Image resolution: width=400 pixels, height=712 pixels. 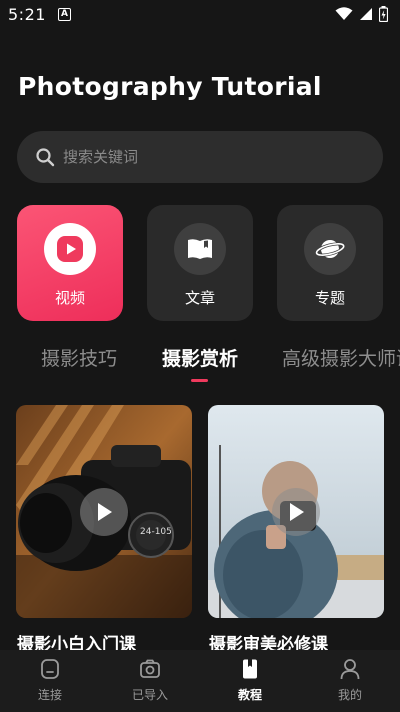 I want to click on video-card, so click(x=296, y=511).